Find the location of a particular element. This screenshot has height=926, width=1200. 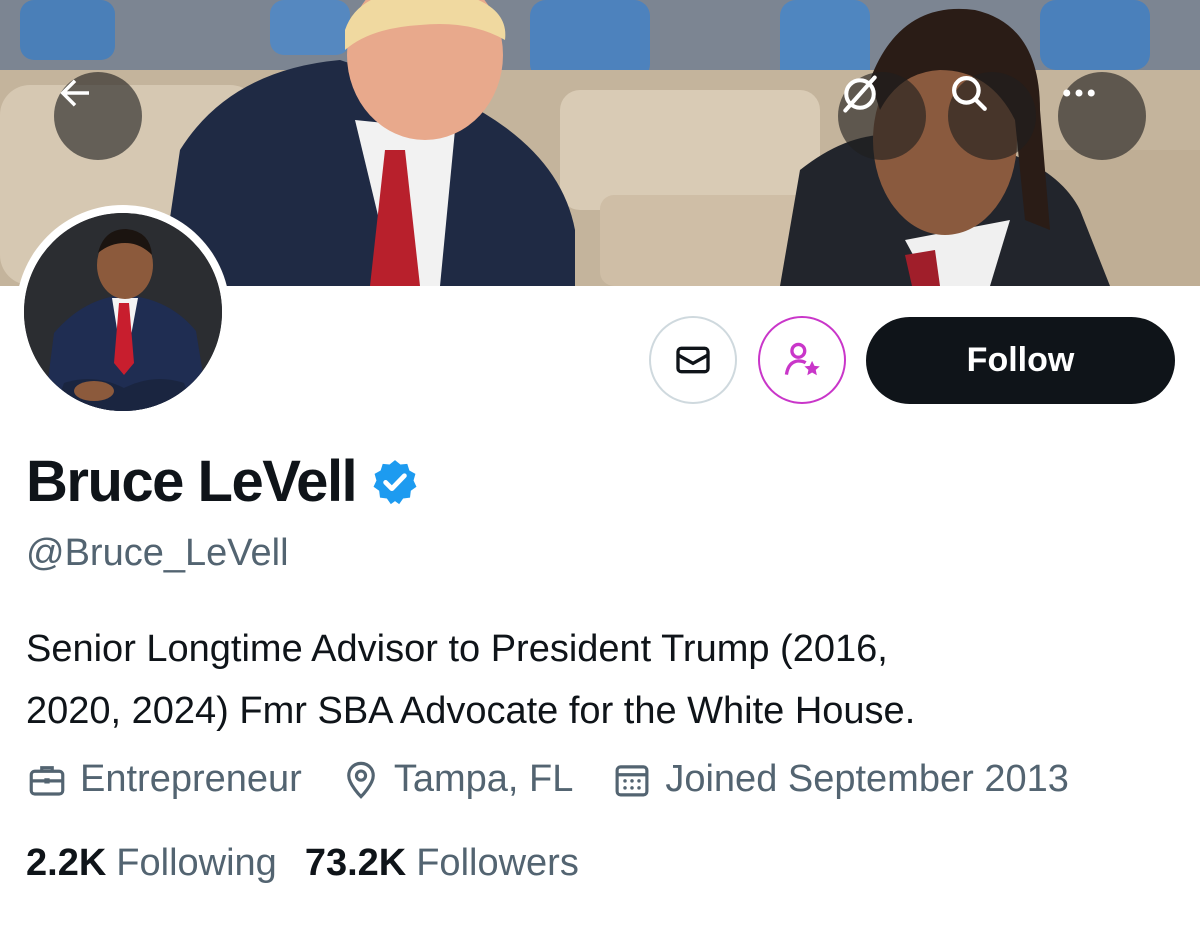

back-button is located at coordinates (98, 116).